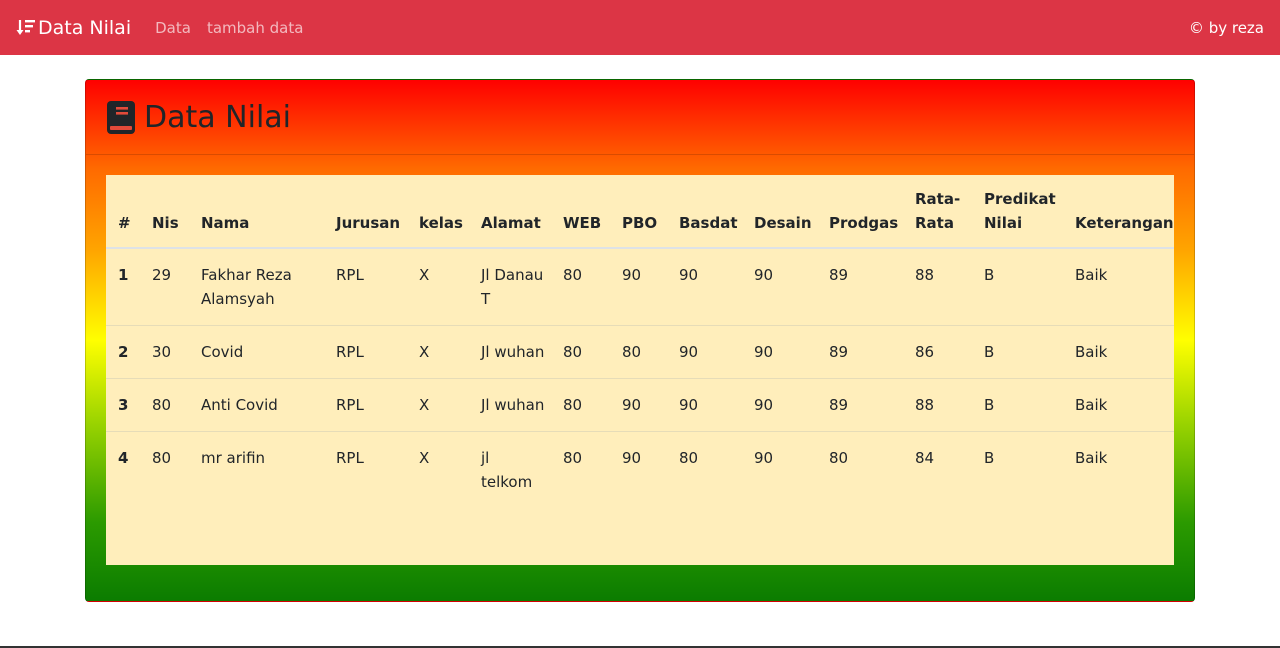 The height and width of the screenshot is (648, 1280). I want to click on sort-amount-down-icon, so click(25, 27).